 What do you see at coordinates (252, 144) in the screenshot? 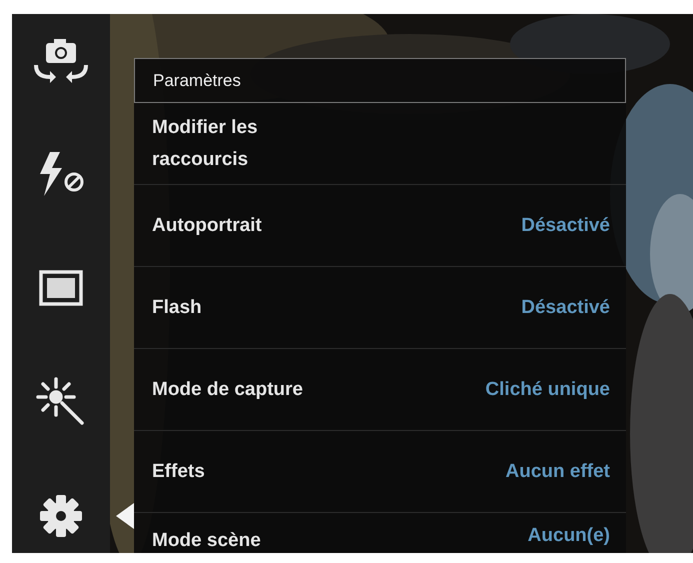
I see `setting-label: Modifier les raccourcis` at bounding box center [252, 144].